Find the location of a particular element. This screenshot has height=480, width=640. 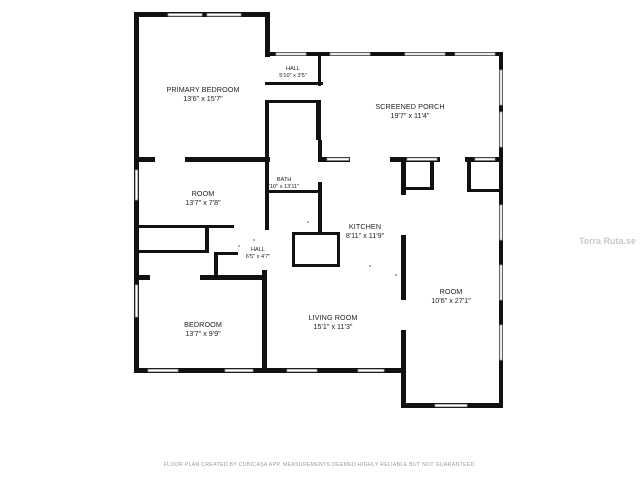

screened-porch-dim: 19'7" x 11'4" is located at coordinates (410, 115).